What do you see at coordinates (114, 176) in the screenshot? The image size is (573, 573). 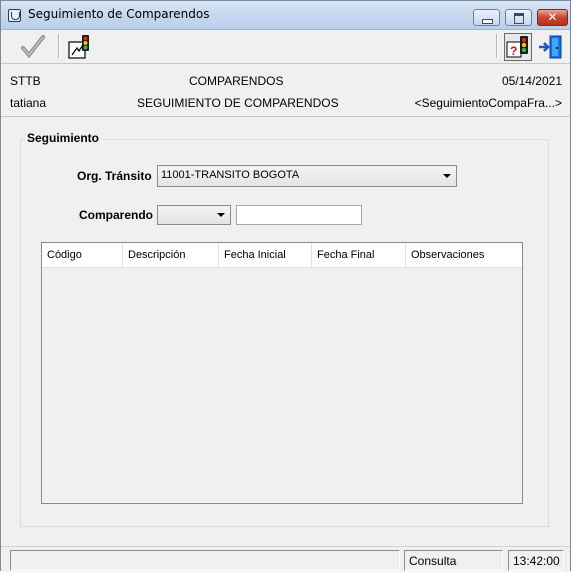 I see `org-transito-label: Org. Tránsito` at bounding box center [114, 176].